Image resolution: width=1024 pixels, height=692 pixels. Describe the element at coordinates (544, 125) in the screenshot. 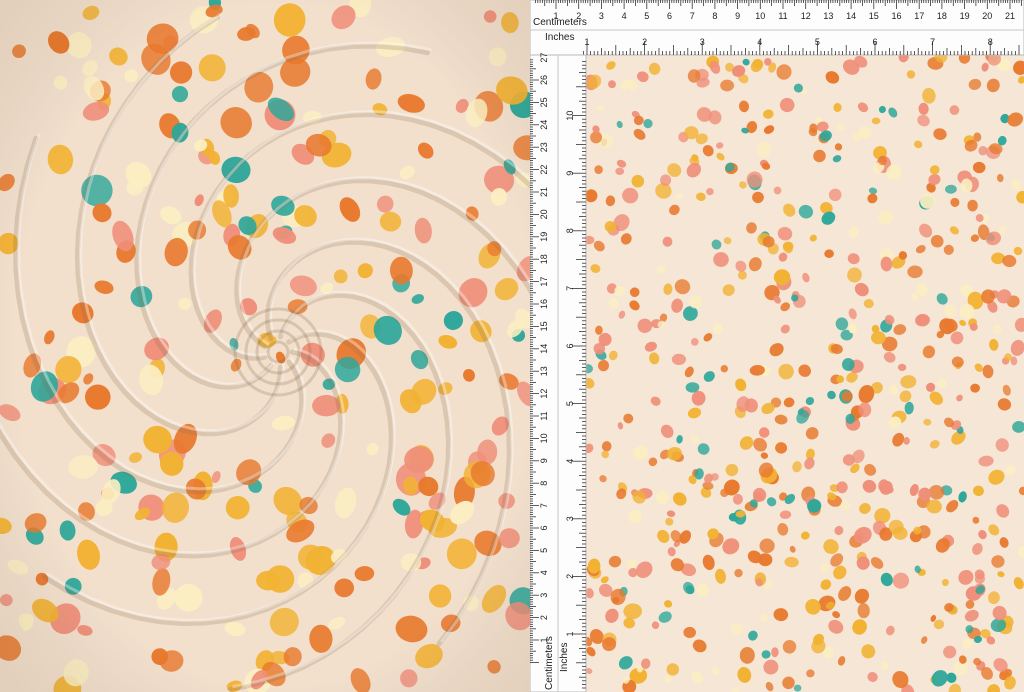

I see `cm-tick-label: 24` at that location.